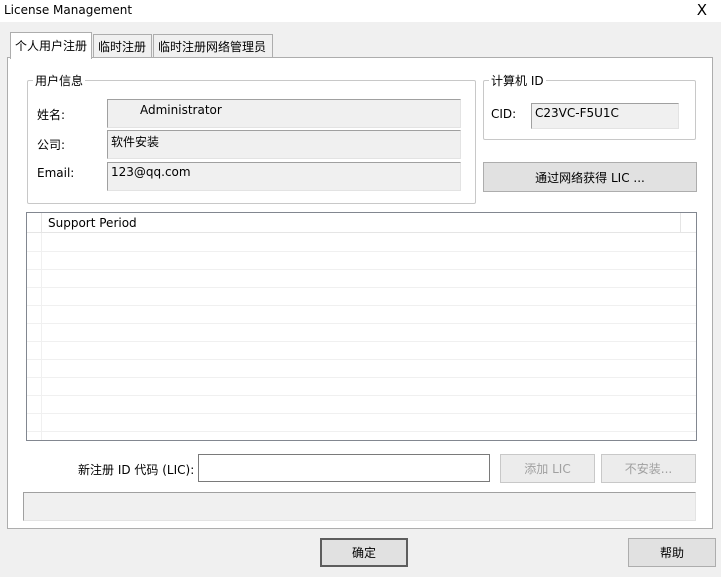 This screenshot has width=721, height=577. What do you see at coordinates (41, 336) in the screenshot?
I see `list-column-divider` at bounding box center [41, 336].